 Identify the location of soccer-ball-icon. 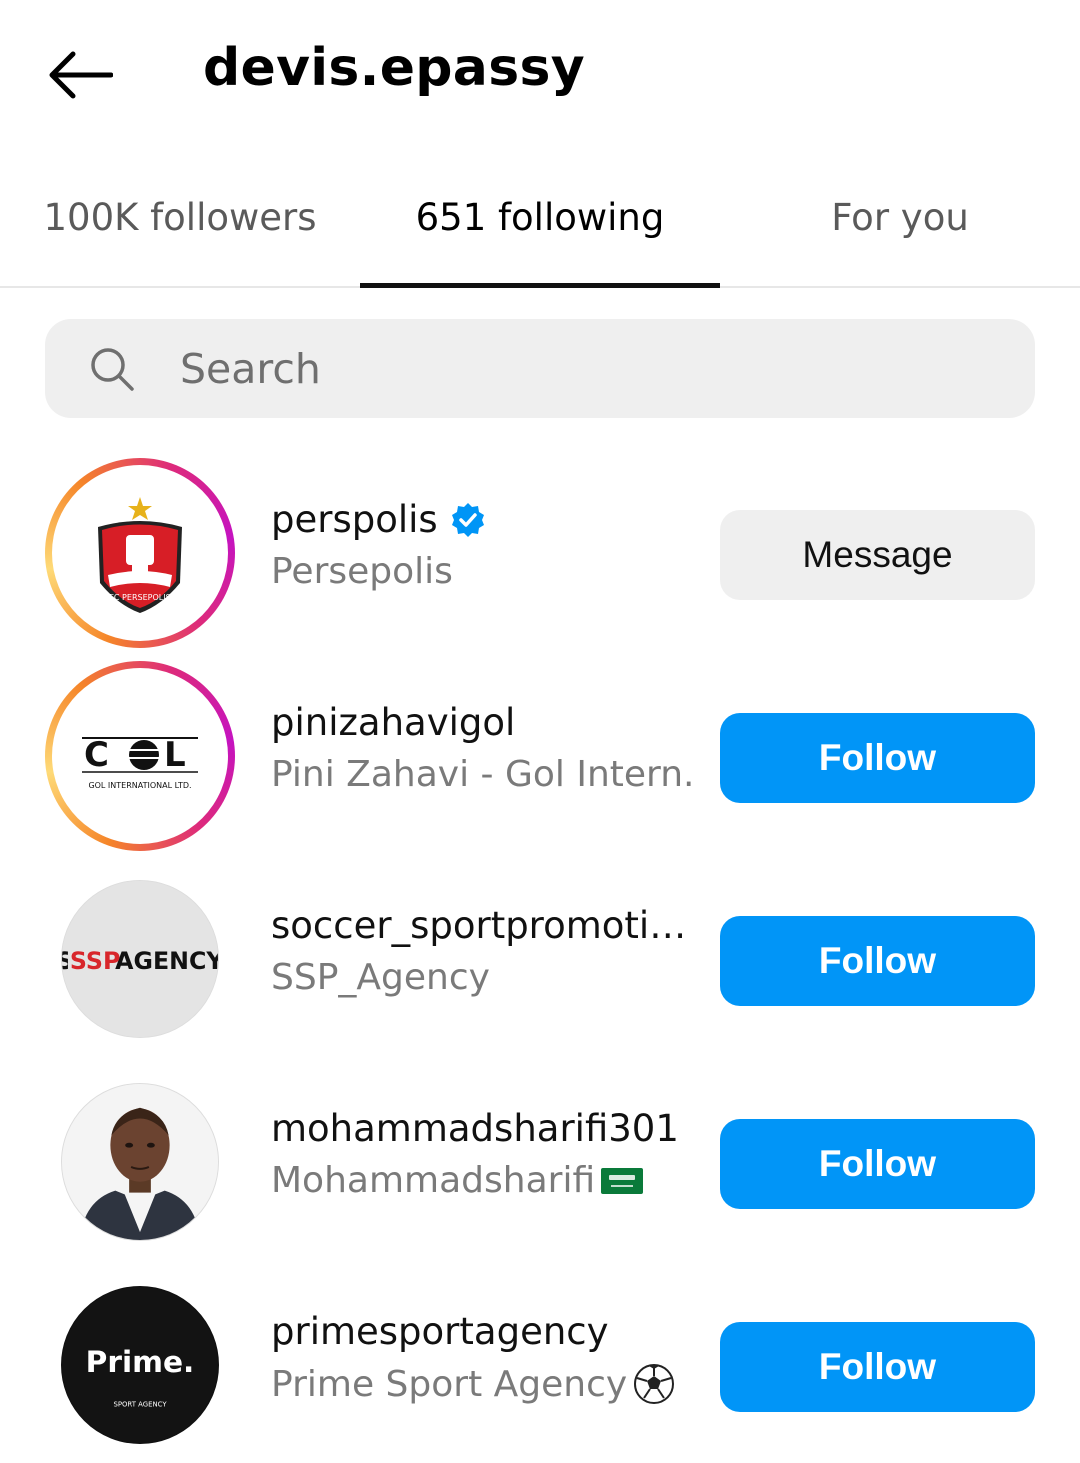
(654, 1384).